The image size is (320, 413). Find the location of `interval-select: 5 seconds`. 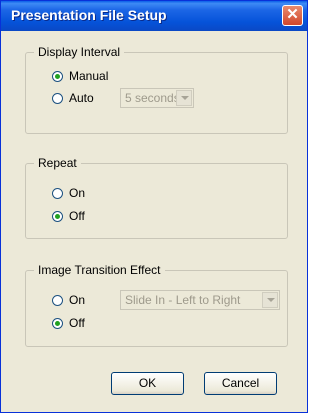

interval-select: 5 seconds is located at coordinates (157, 98).